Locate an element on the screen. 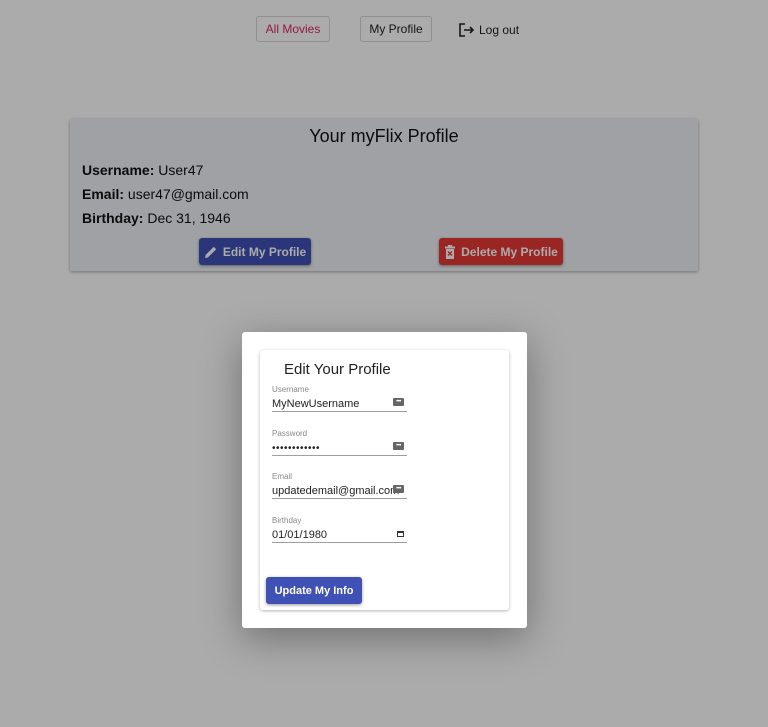 This screenshot has height=727, width=768. password-field: Password •••••••••••• ••• is located at coordinates (339, 442).